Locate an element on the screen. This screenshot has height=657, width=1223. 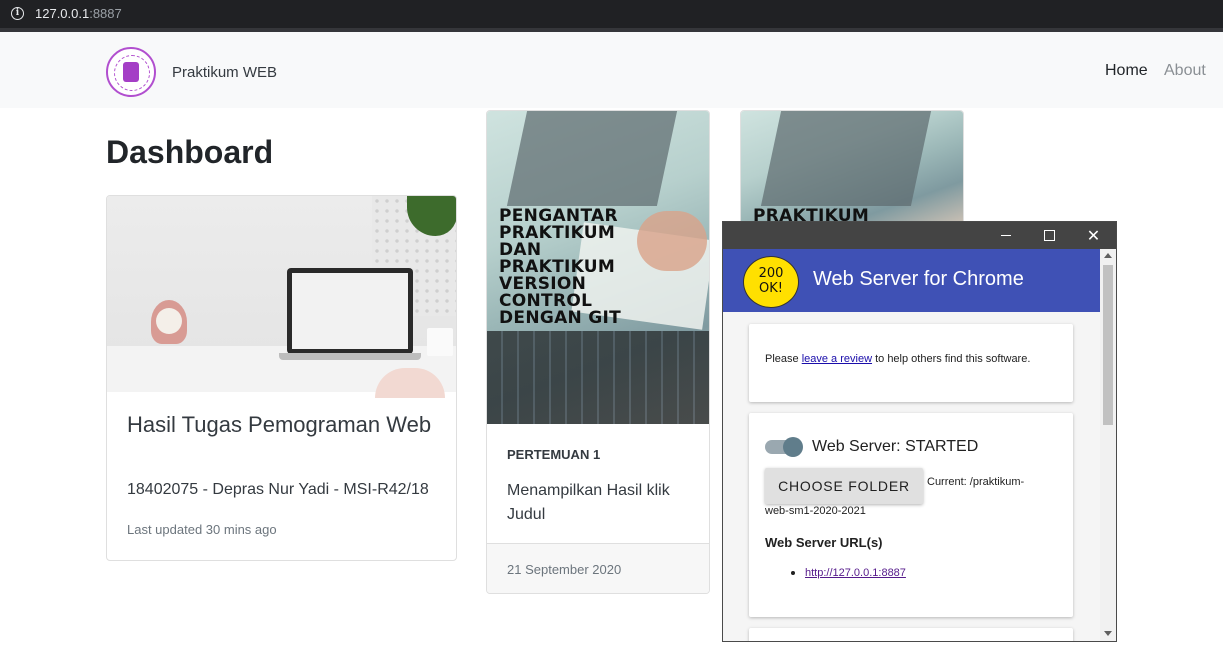
server-status: Web Server: STARTED is located at coordinates (895, 446).